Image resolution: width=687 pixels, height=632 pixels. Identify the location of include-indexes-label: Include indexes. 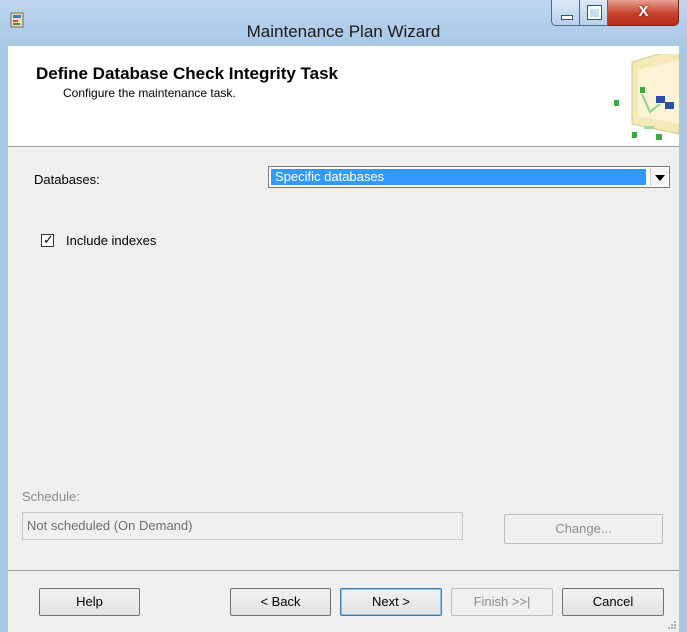
(111, 240).